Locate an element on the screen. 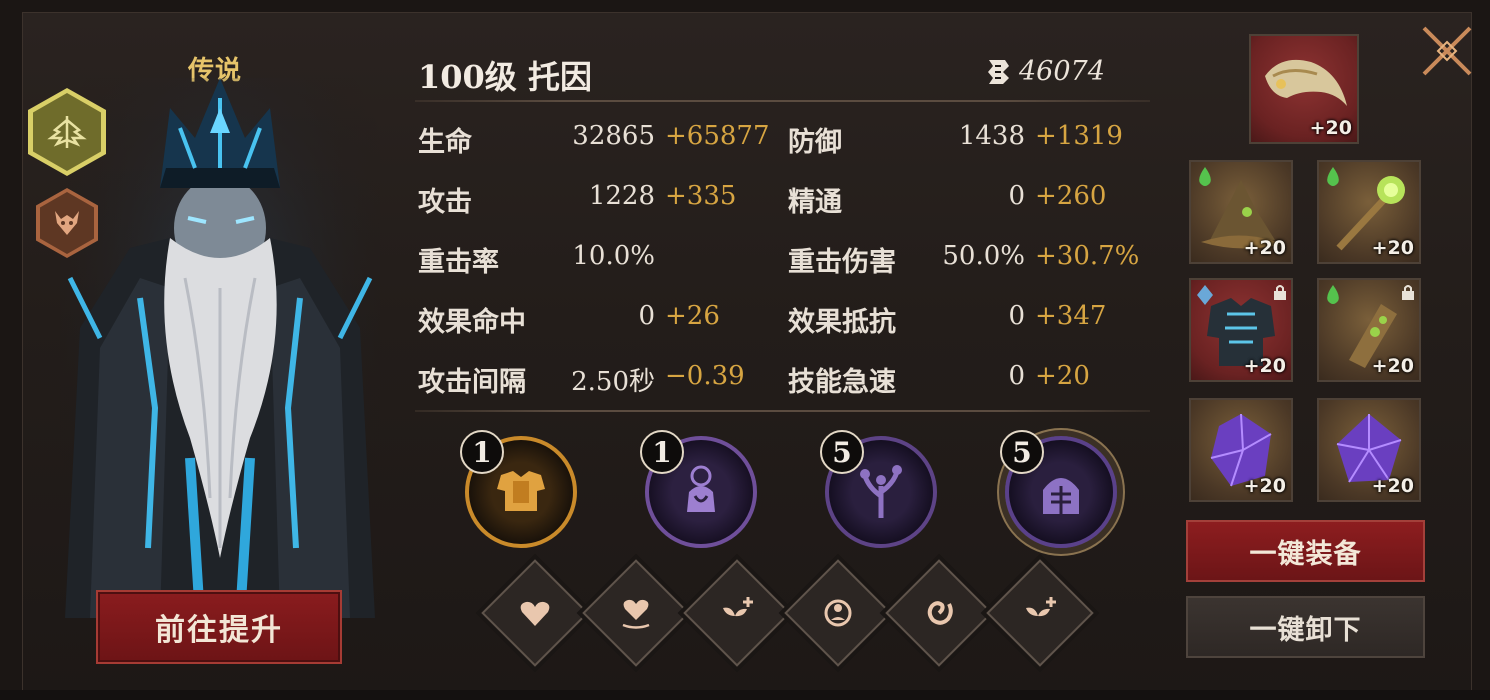 The height and width of the screenshot is (700, 1490). stat-bonus: +260 is located at coordinates (1071, 196).